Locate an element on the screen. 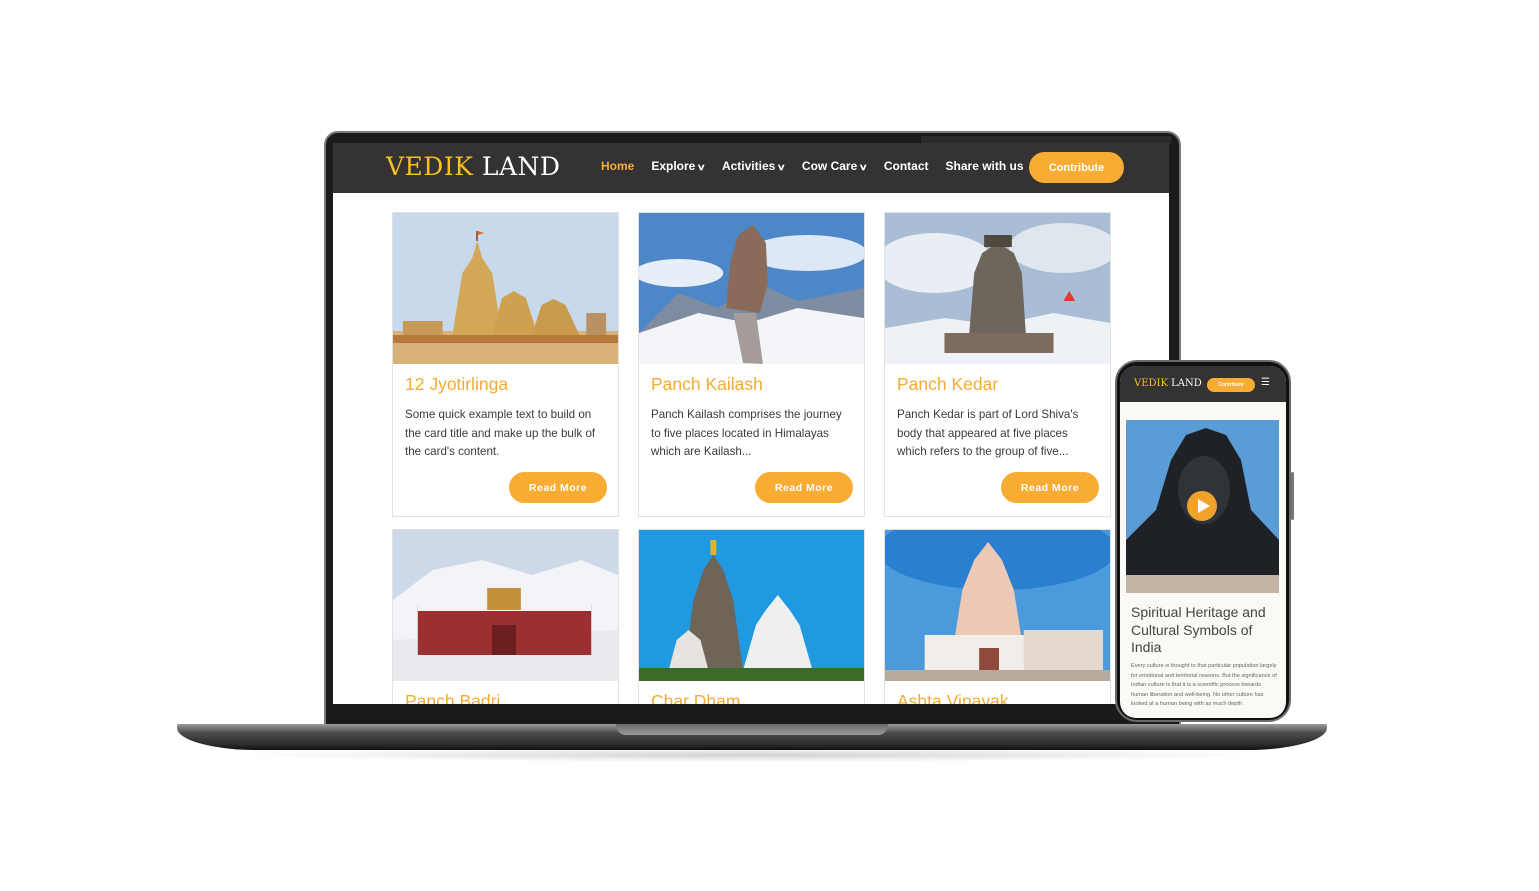  nav-item-label: Cow Care is located at coordinates (829, 166).